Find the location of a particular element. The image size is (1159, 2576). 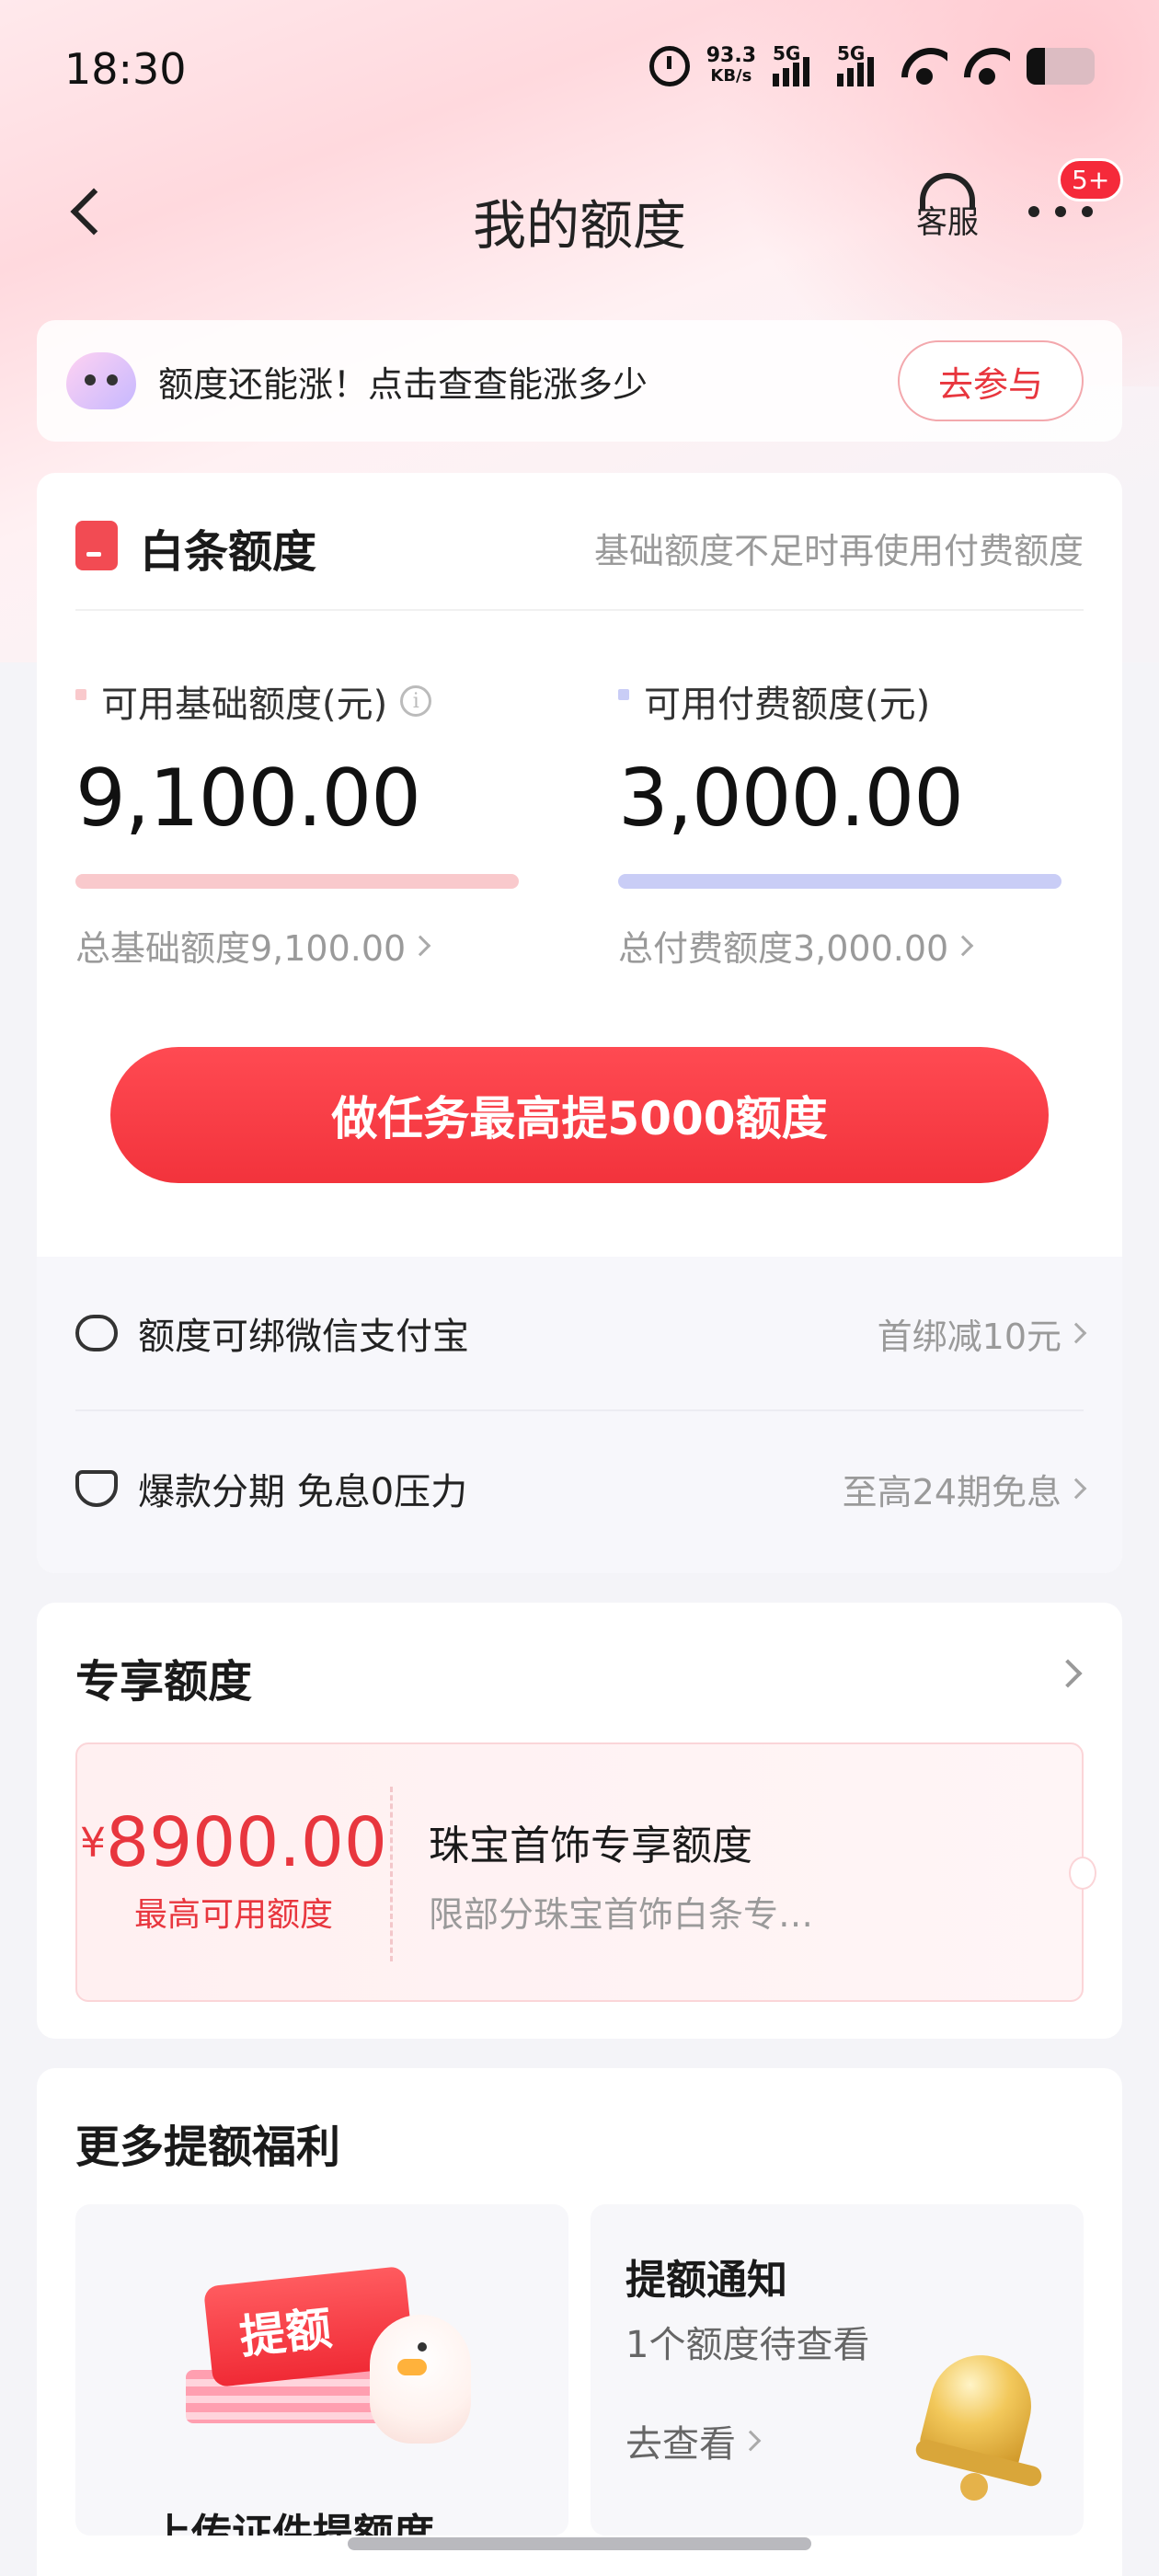

network-speed: 93.3 KB/s is located at coordinates (731, 66).